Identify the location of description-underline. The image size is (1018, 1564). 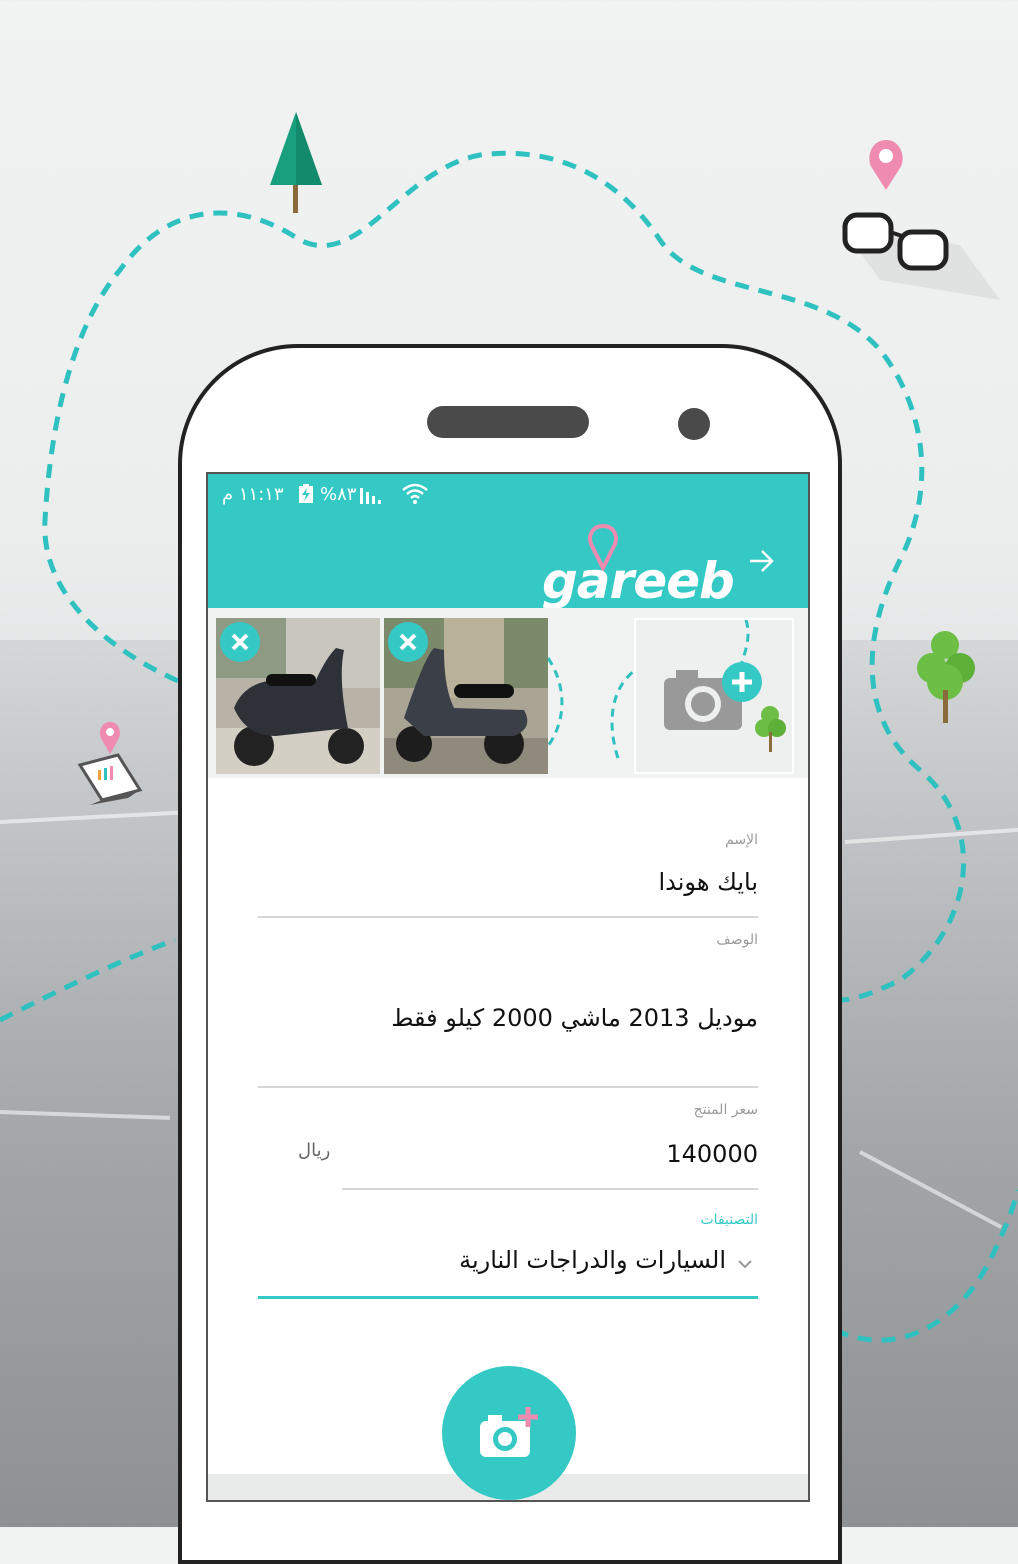
(508, 1087).